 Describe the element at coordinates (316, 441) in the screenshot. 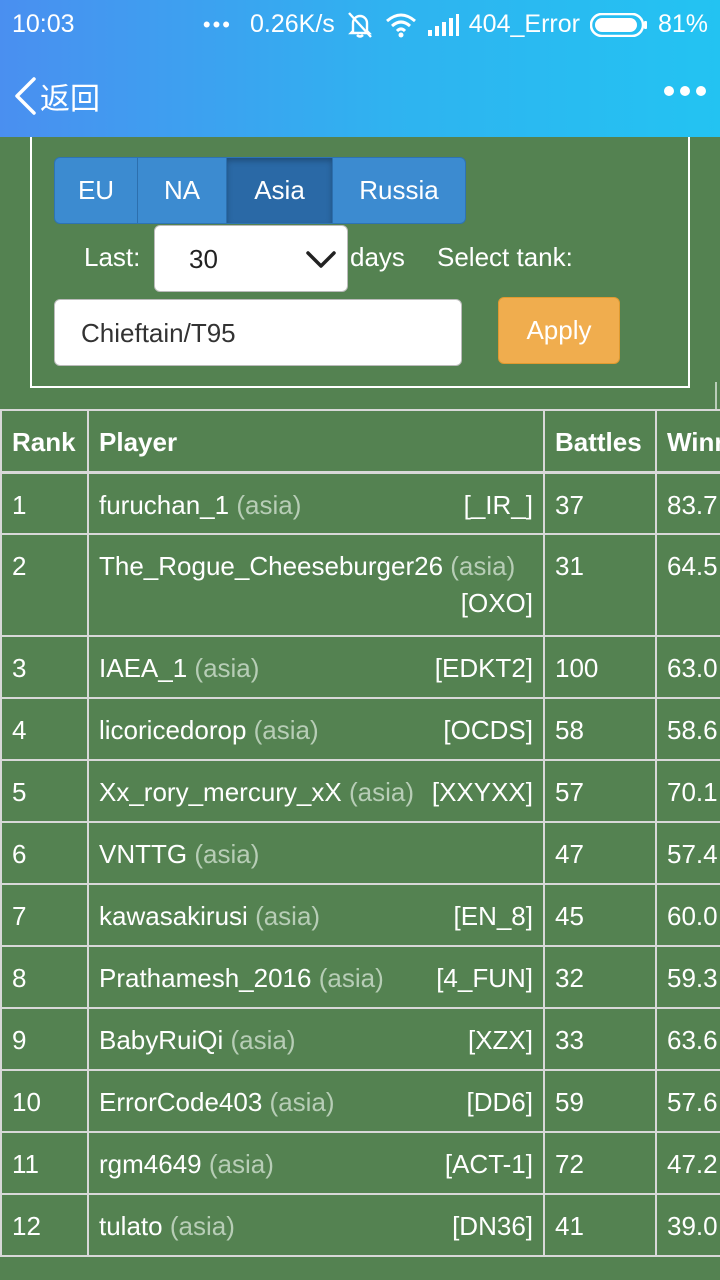

I see `column-header-player: Player` at that location.